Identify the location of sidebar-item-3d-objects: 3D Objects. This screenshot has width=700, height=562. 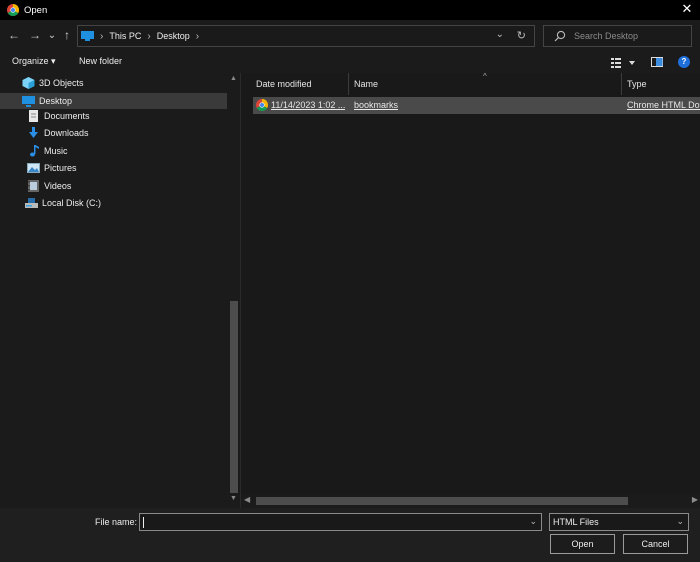
(53, 83).